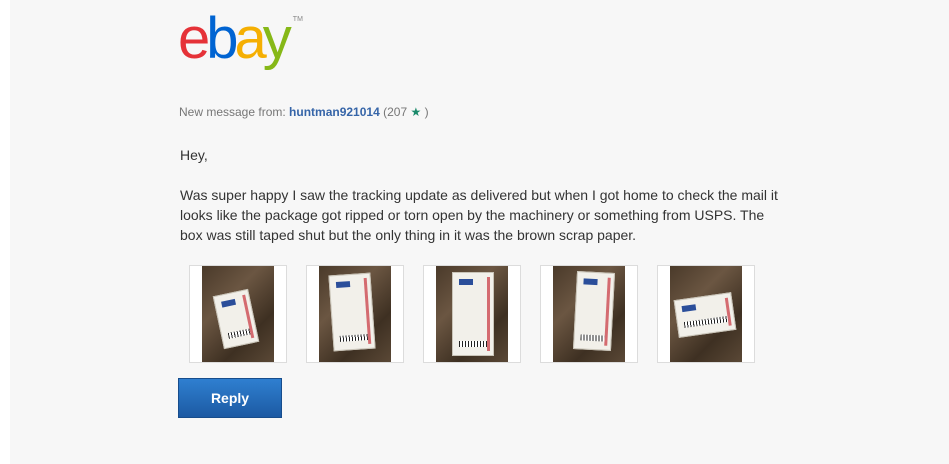 The image size is (949, 464). I want to click on feedback-score: (207, so click(395, 112).